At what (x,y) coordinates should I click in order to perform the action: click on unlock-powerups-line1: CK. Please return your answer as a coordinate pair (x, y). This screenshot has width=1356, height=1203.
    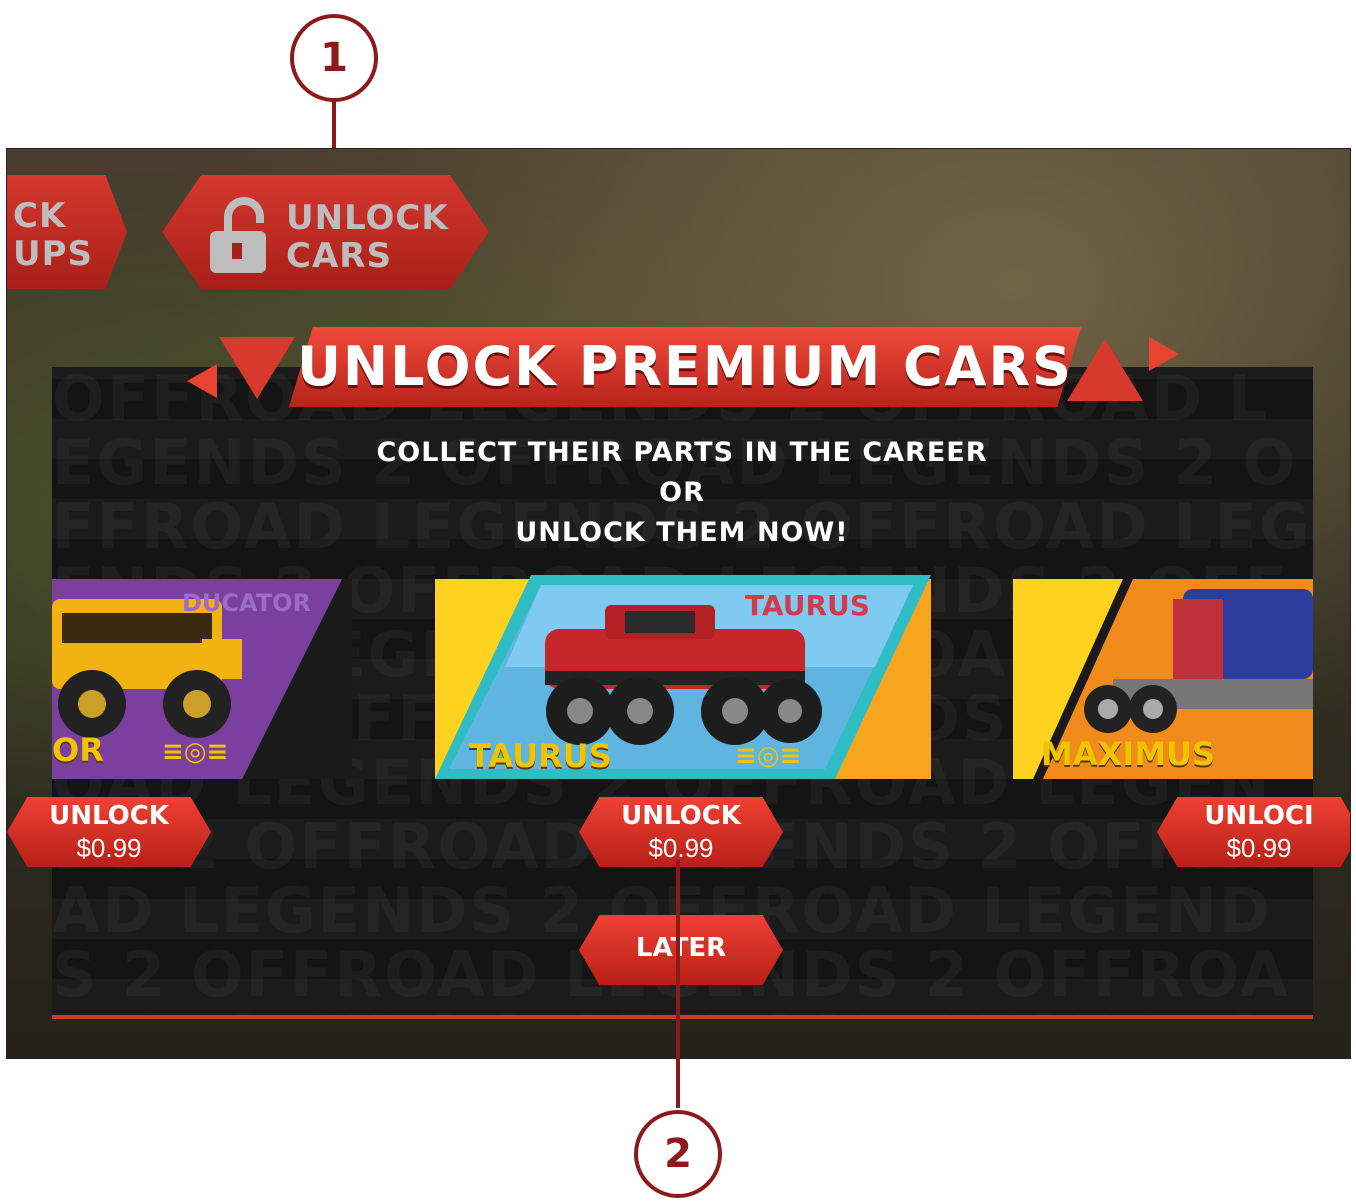
    Looking at the image, I should click on (40, 216).